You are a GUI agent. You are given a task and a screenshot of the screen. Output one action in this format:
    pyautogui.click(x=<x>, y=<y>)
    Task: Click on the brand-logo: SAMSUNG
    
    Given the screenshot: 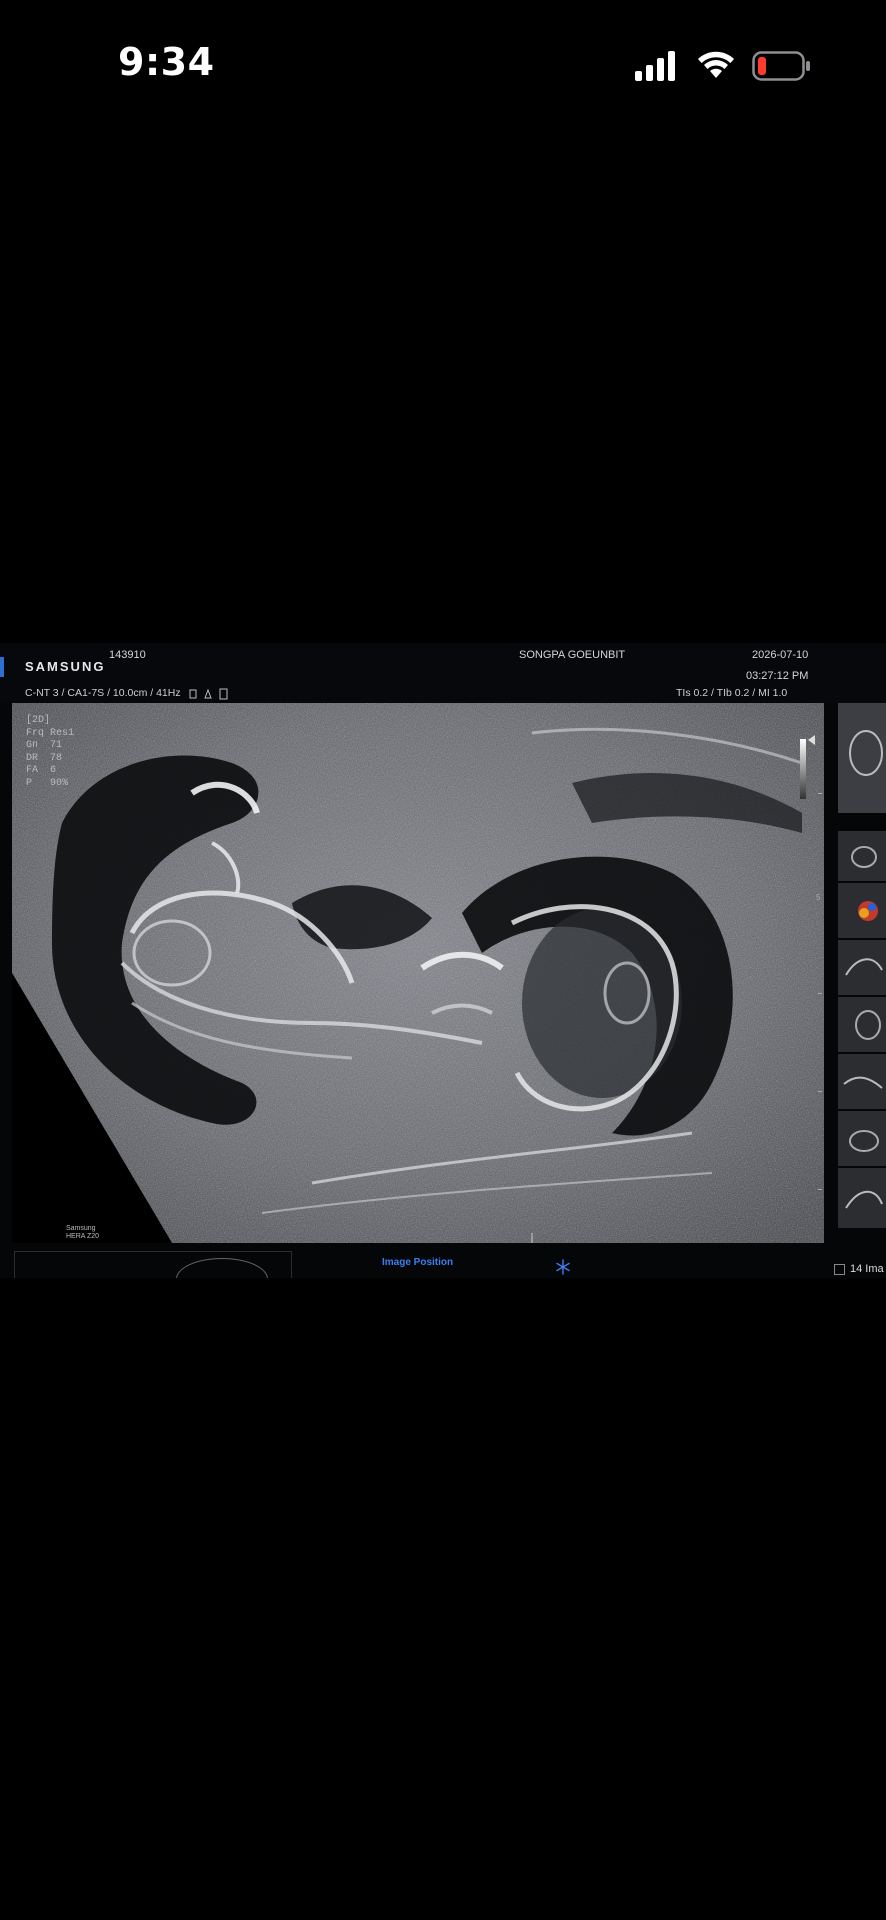 What is the action you would take?
    pyautogui.click(x=65, y=666)
    